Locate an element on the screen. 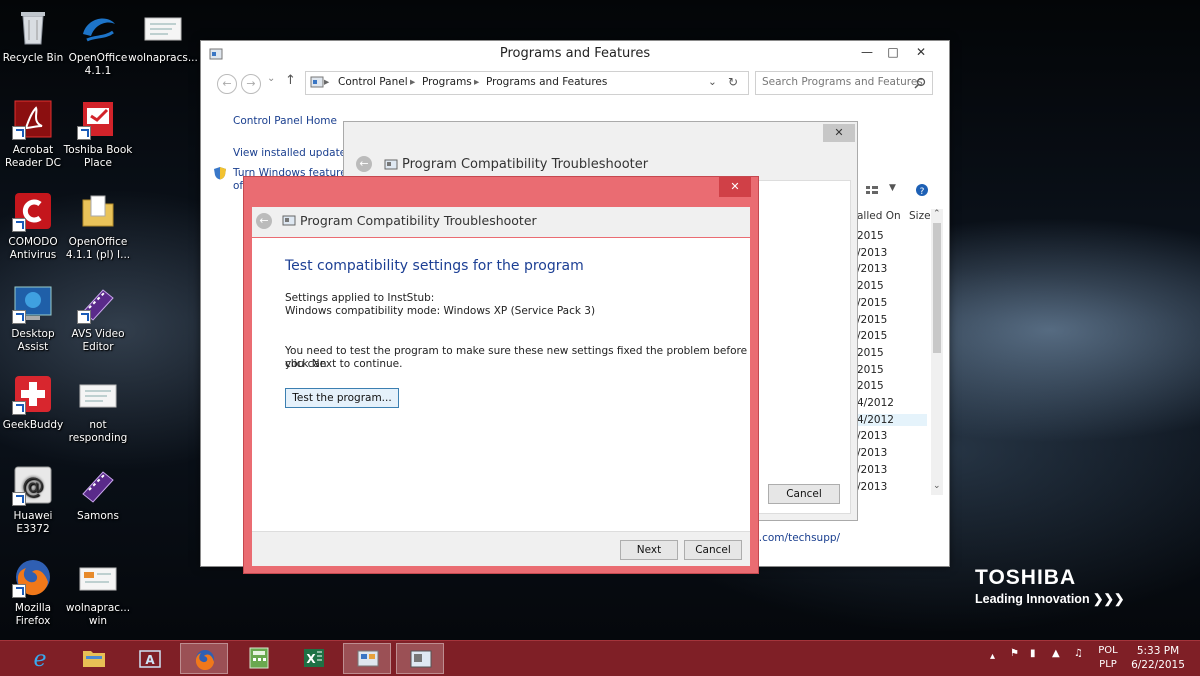 The height and width of the screenshot is (676, 1200). show-hidden-icons: ▴ is located at coordinates (992, 656).